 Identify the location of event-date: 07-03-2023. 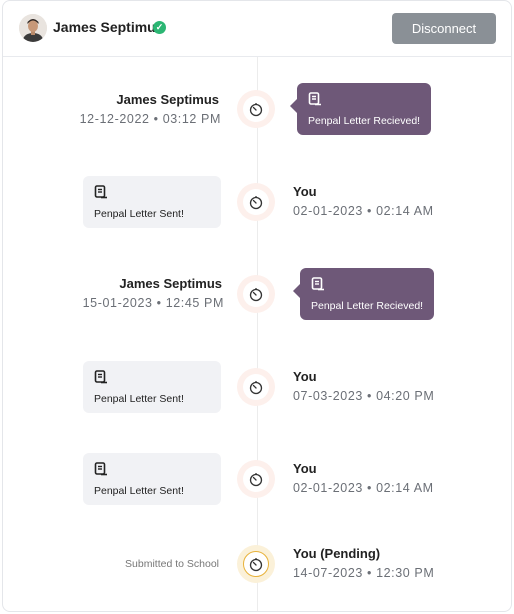
(328, 396).